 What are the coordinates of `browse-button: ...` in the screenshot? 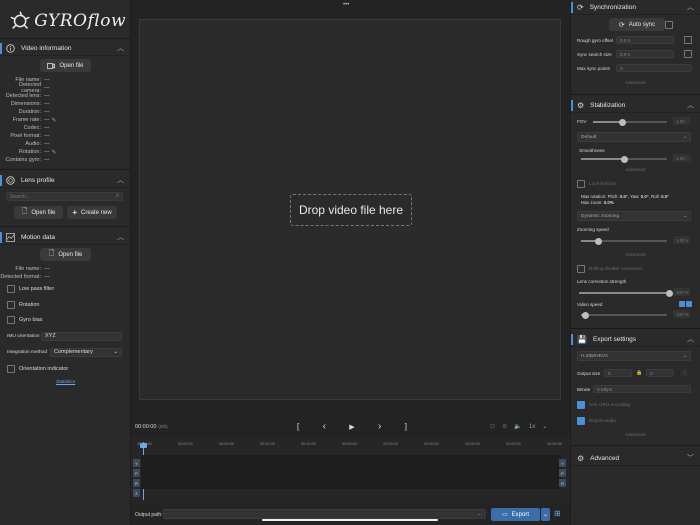 It's located at (479, 514).